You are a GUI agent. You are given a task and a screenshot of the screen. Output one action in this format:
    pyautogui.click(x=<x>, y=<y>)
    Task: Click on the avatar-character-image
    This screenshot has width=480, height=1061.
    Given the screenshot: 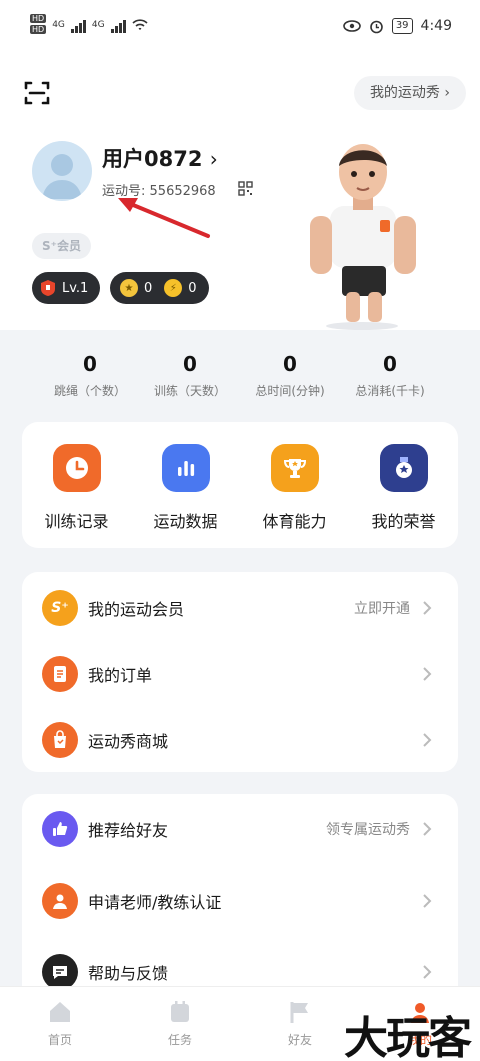 What is the action you would take?
    pyautogui.click(x=362, y=235)
    